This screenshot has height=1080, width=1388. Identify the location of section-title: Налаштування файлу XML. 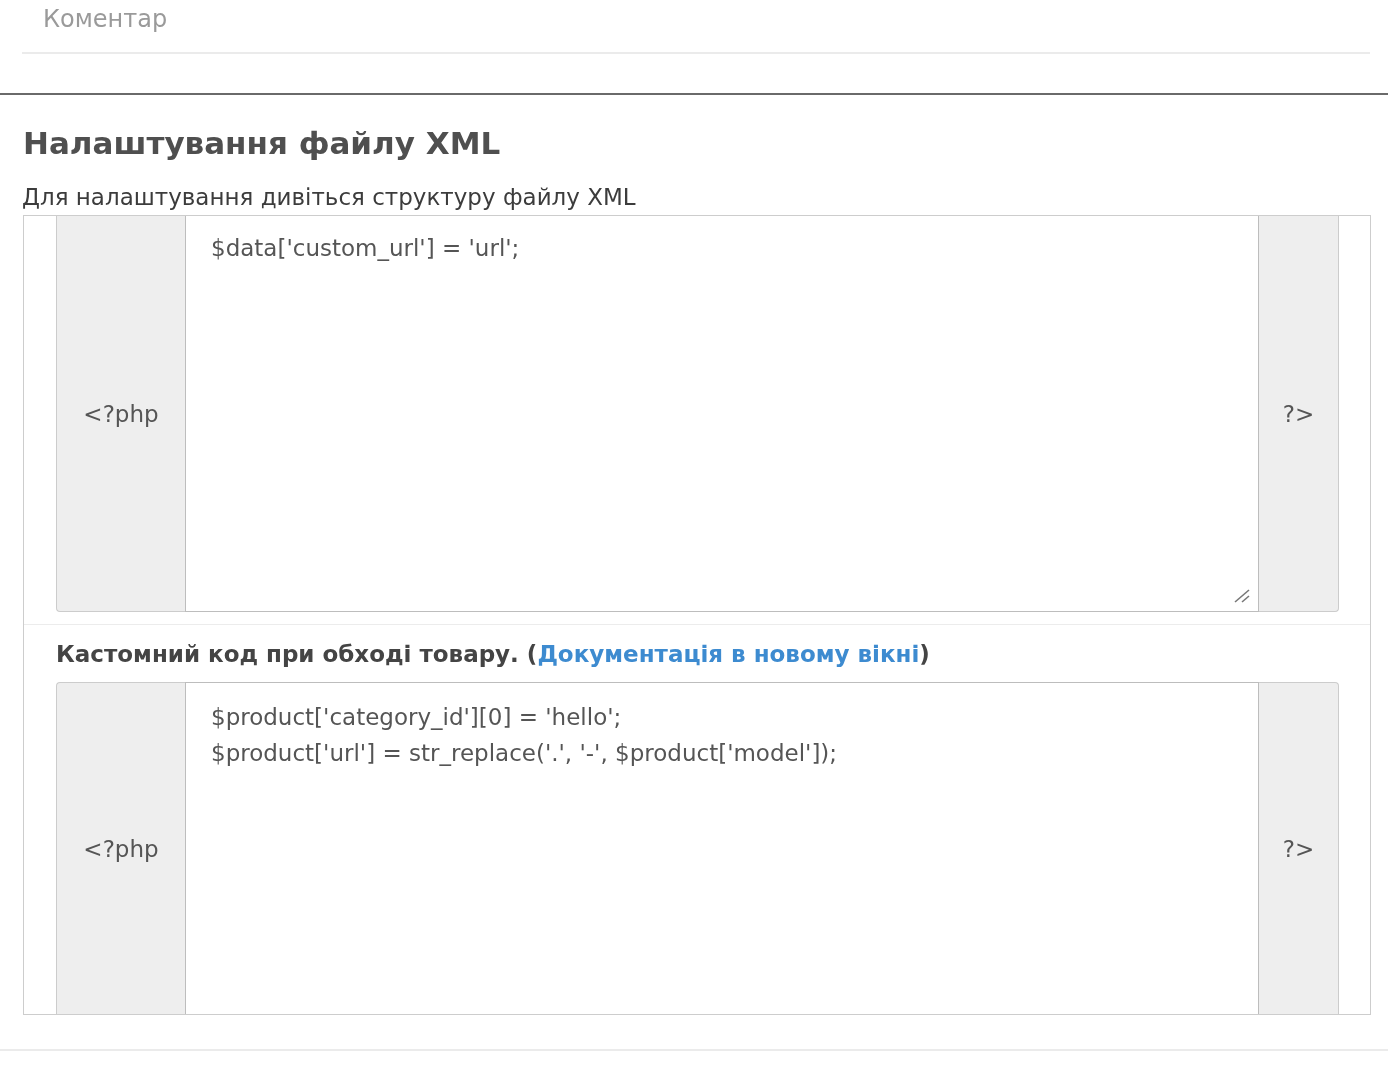
(262, 143).